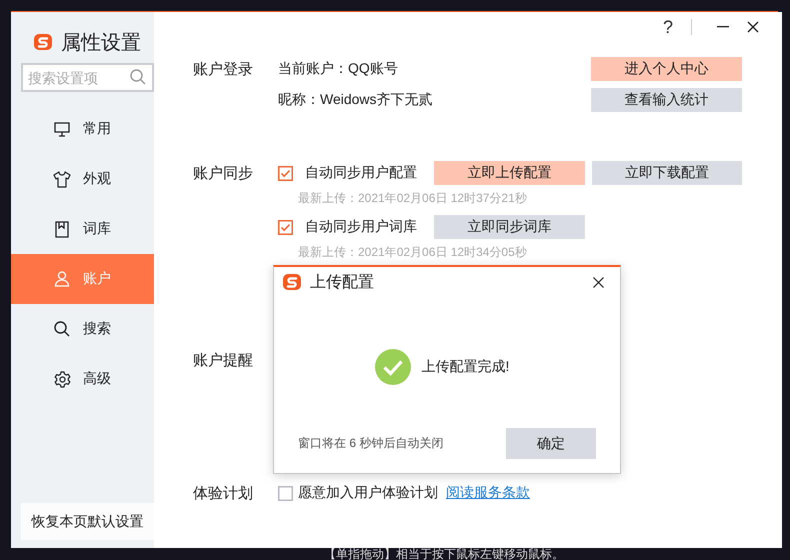  Describe the element at coordinates (551, 443) in the screenshot. I see `confirm-button: 确定` at that location.